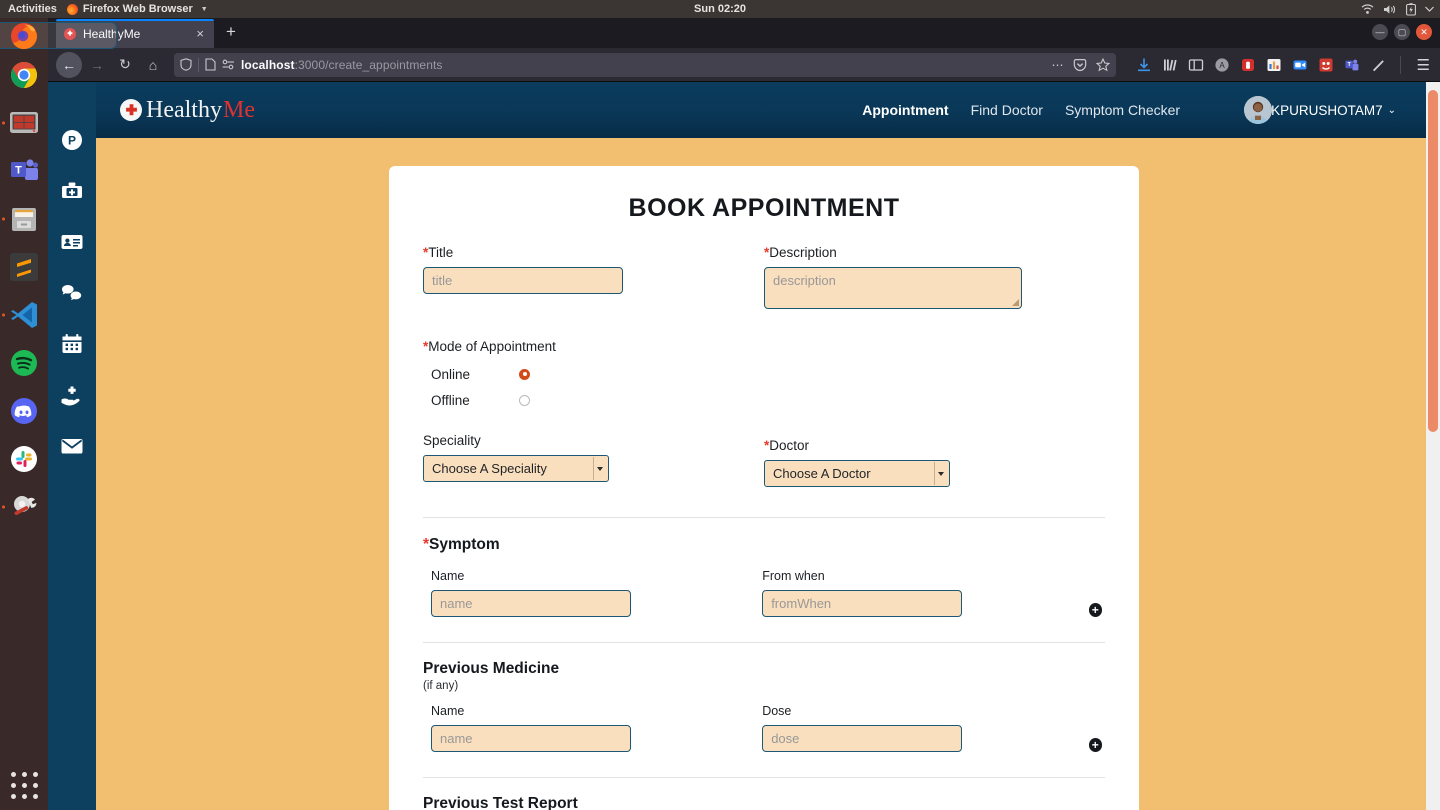 The image size is (1440, 810). I want to click on nav-link-symptom-checker: Symptom Checker, so click(1122, 110).